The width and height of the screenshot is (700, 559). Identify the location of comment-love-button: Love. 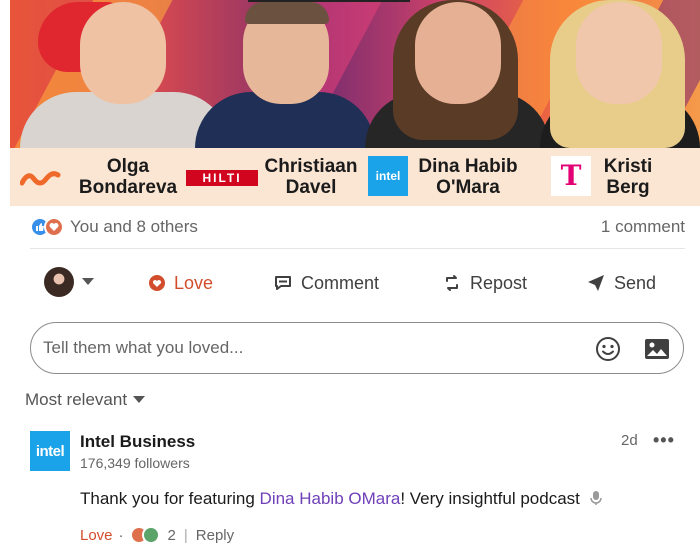
(96, 535).